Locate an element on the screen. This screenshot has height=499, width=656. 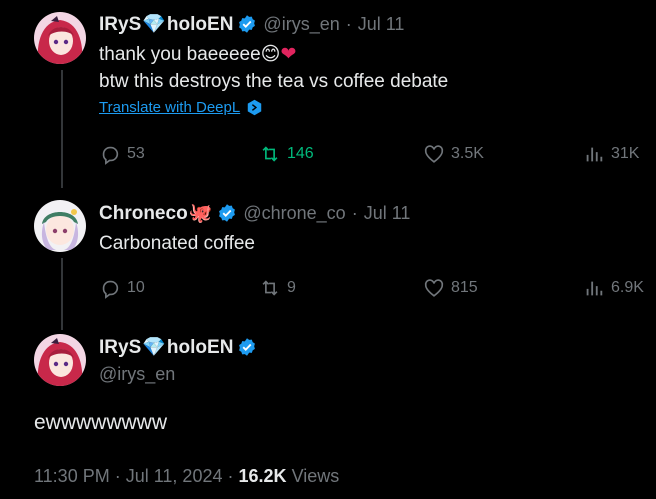
tweet-actions: 10 9 815 6.9K is located at coordinates (372, 289).